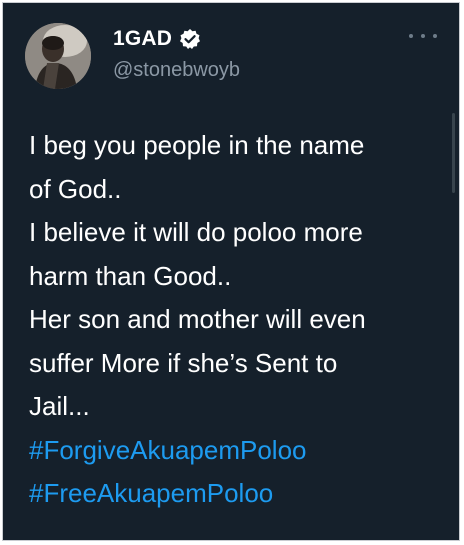 Image resolution: width=464 pixels, height=545 pixels. Describe the element at coordinates (197, 145) in the screenshot. I see `tweet-text-line: I beg you people in the name` at that location.